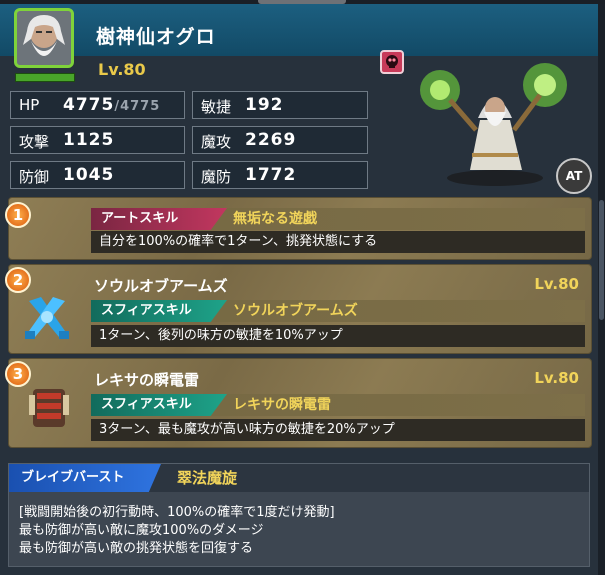 The width and height of the screenshot is (605, 575). I want to click on sphere-armor-icon, so click(49, 408).